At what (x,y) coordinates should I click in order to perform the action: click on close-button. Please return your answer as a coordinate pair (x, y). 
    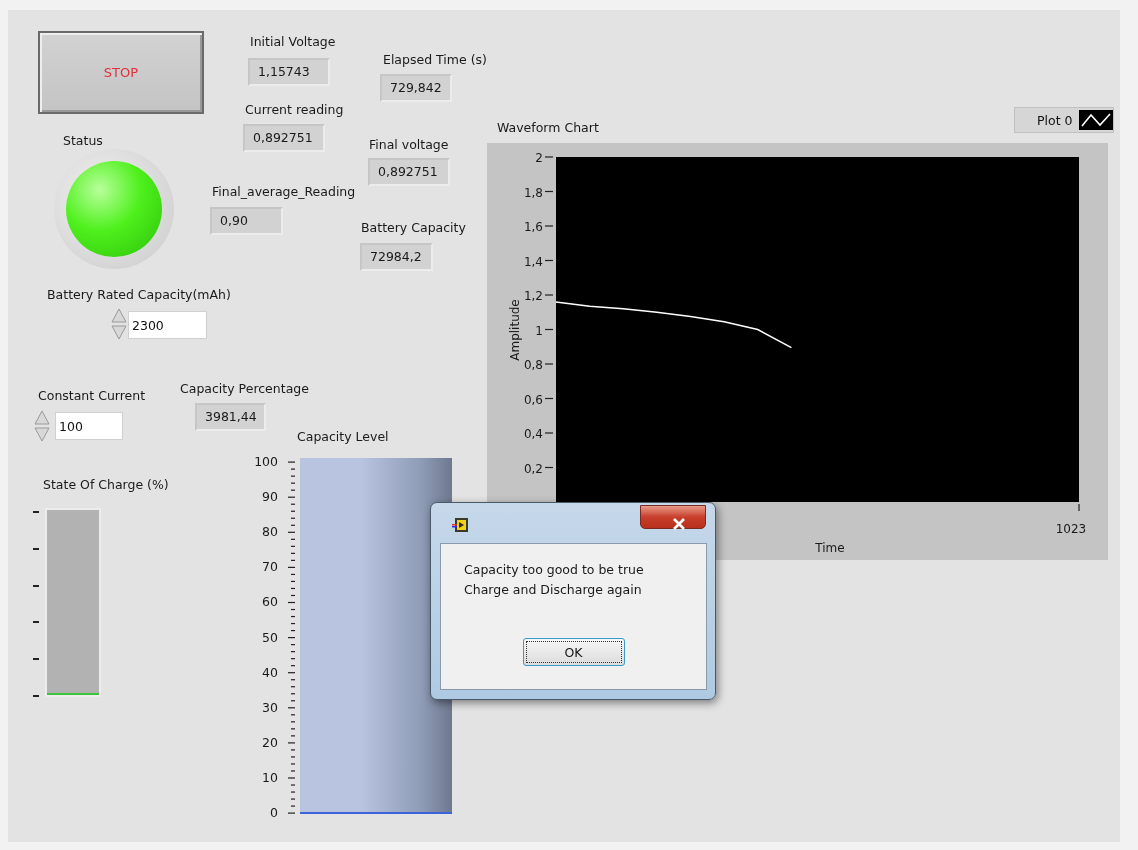
    Looking at the image, I should click on (673, 517).